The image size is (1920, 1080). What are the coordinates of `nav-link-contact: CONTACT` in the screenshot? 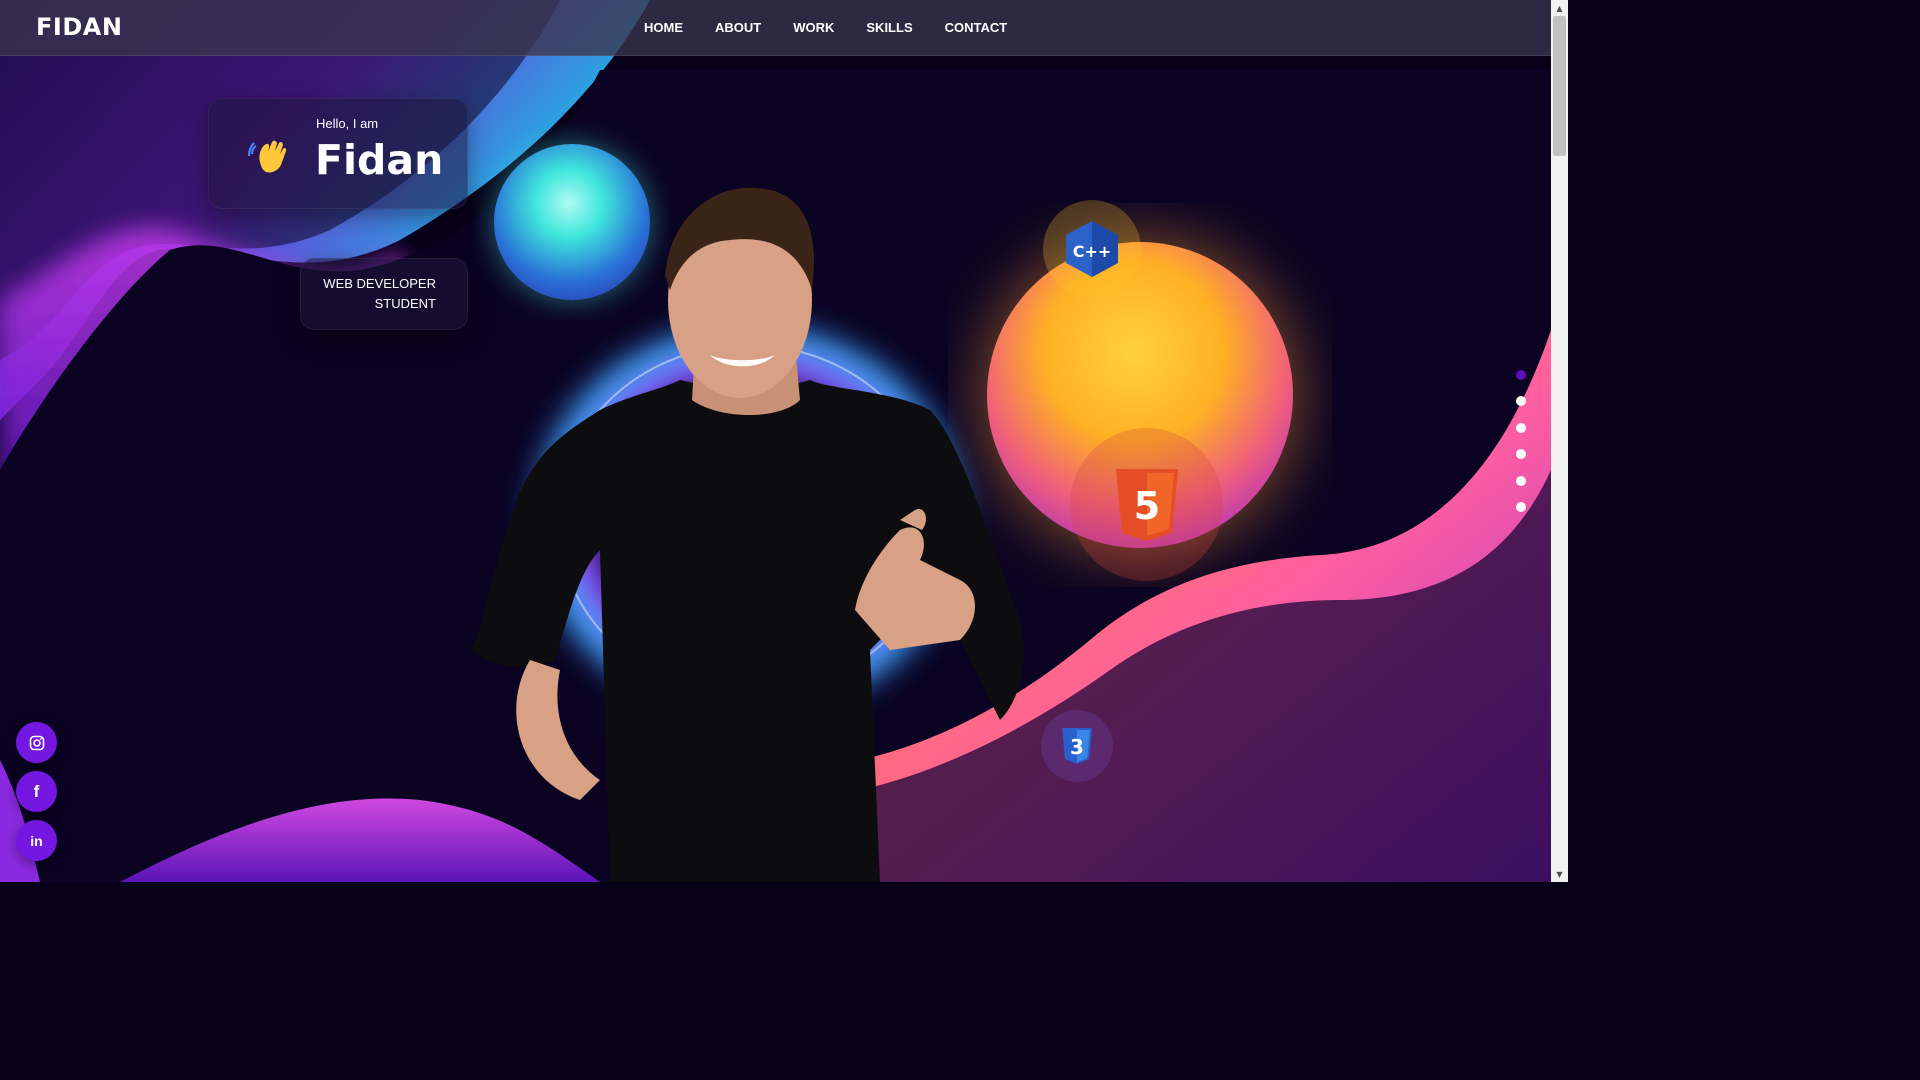 It's located at (976, 27).